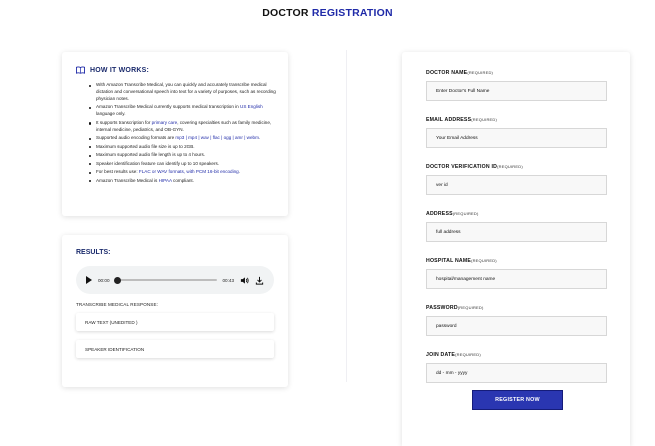 This screenshot has height=446, width=655. What do you see at coordinates (447, 73) in the screenshot?
I see `doctor-name-label-text: DOCTOR NAME` at bounding box center [447, 73].